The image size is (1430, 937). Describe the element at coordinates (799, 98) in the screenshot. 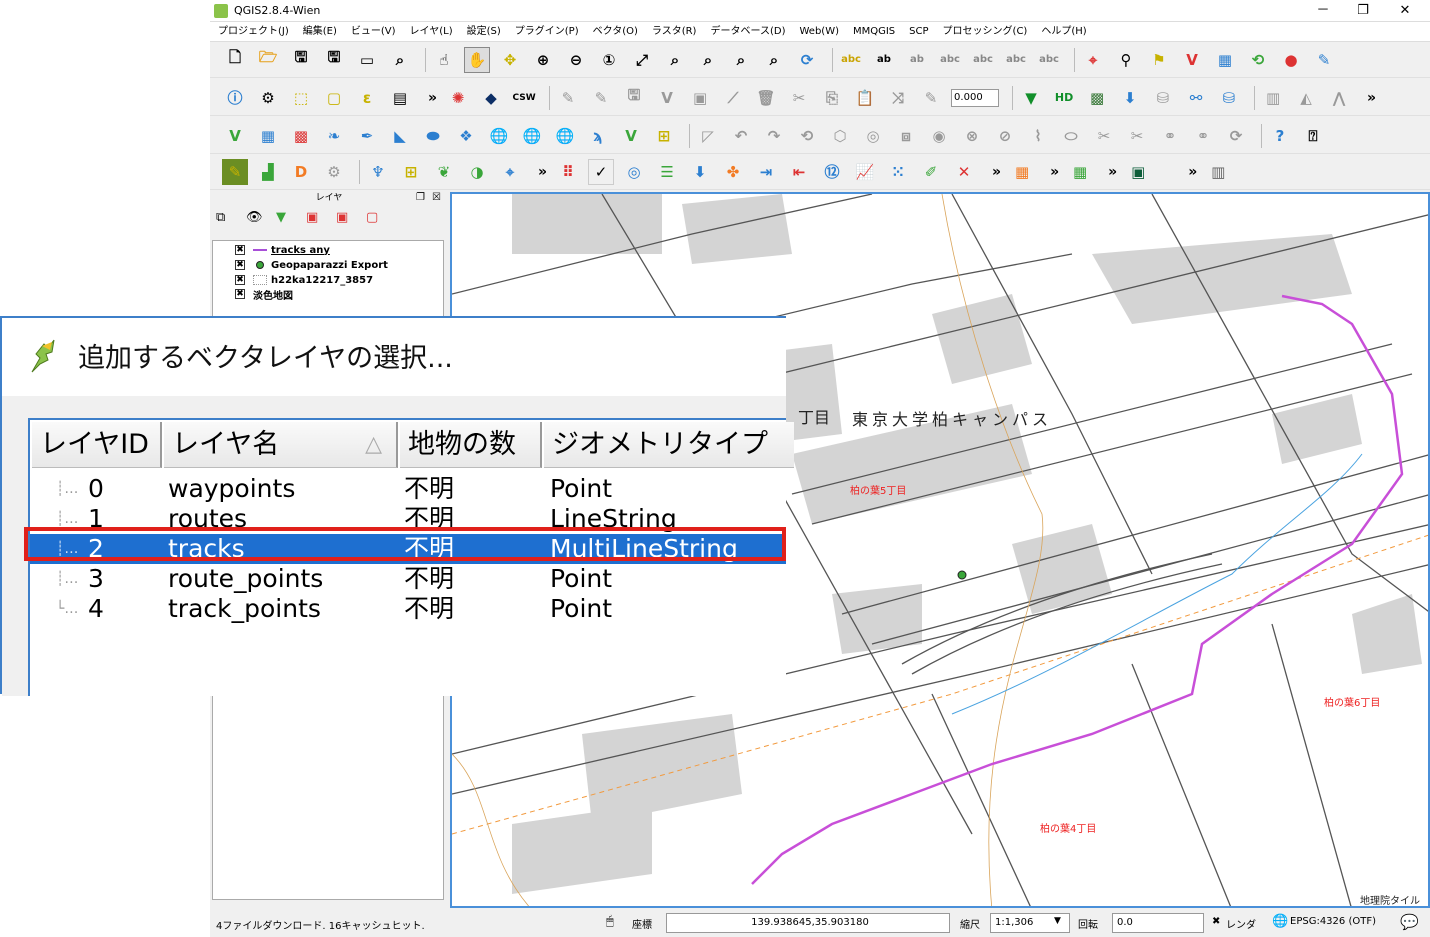

I see `cut-icon: ✂` at that location.